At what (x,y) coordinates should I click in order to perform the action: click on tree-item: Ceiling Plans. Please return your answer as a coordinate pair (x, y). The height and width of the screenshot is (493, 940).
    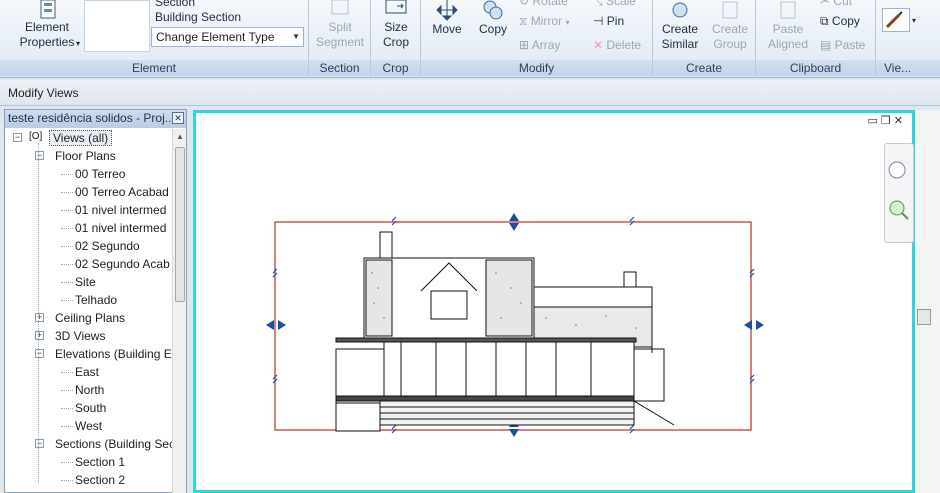
    Looking at the image, I should click on (90, 318).